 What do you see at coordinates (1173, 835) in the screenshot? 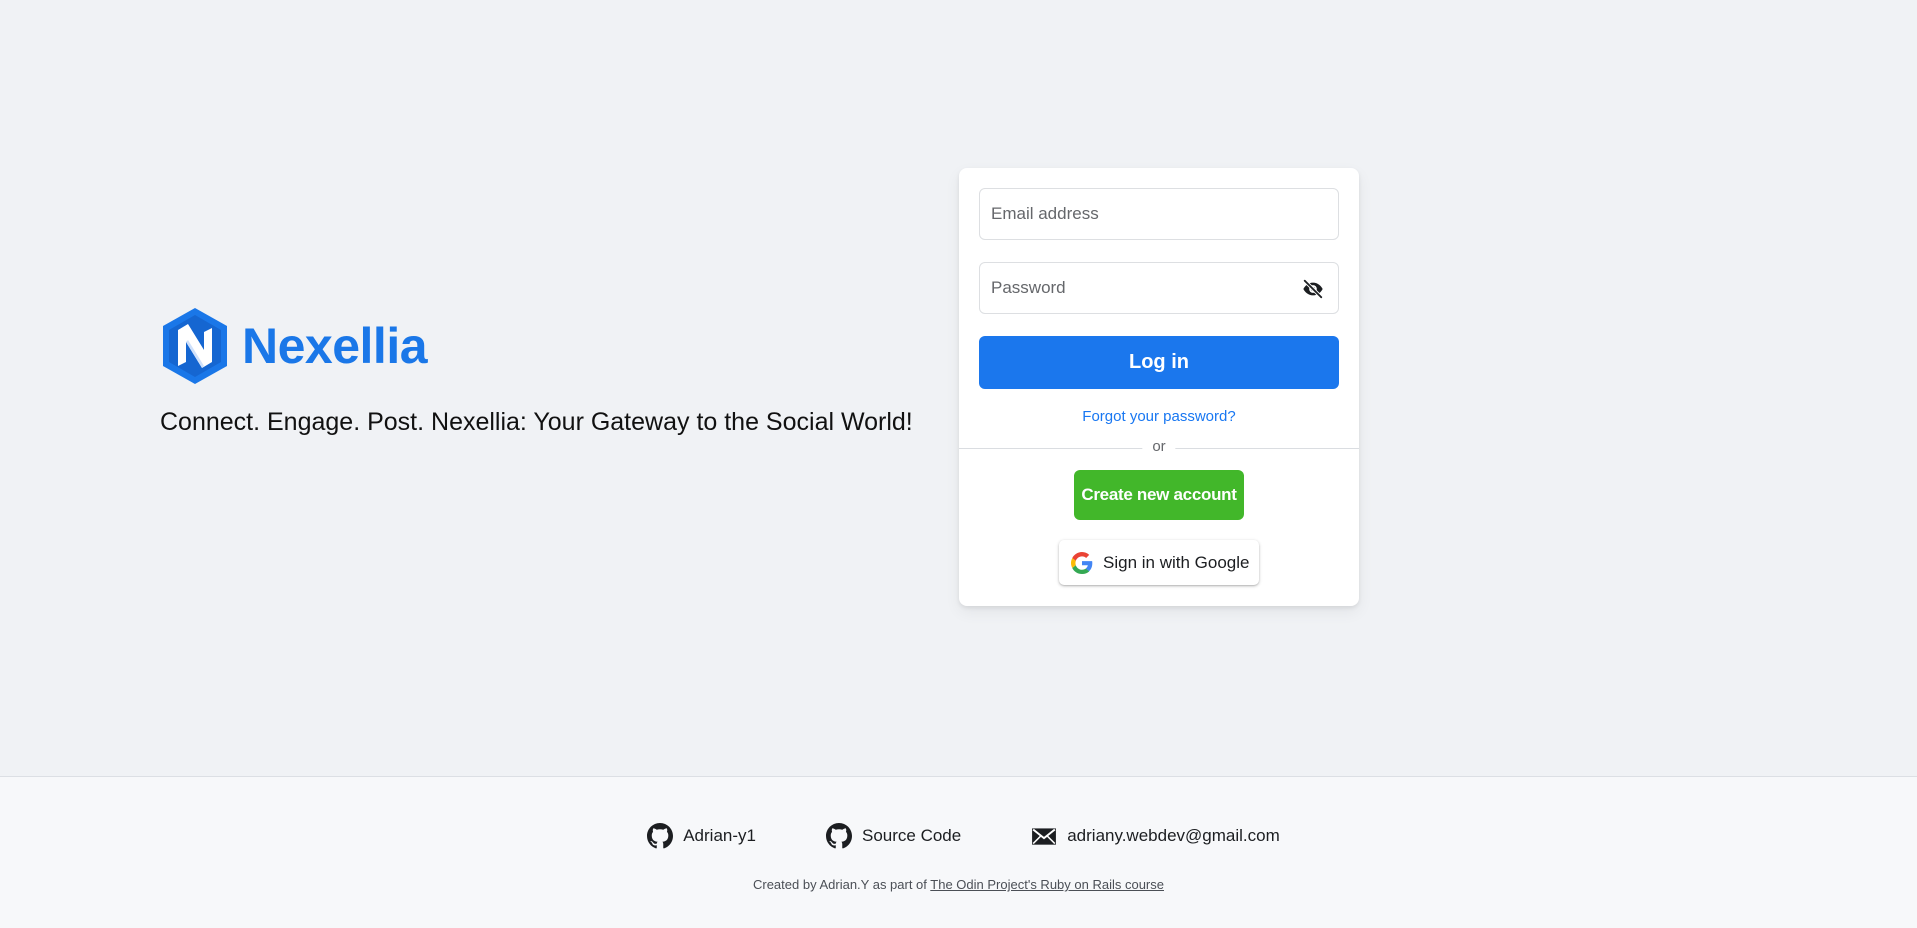
I see `footer-link-label: adriany.webdev@gmail.com` at bounding box center [1173, 835].